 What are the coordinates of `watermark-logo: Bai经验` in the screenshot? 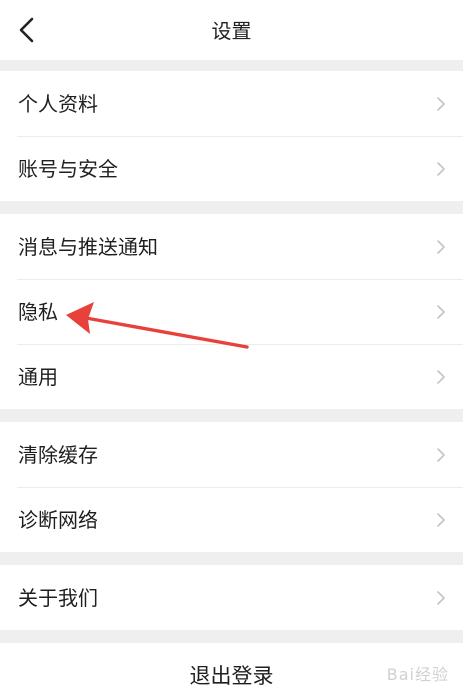 It's located at (417, 674).